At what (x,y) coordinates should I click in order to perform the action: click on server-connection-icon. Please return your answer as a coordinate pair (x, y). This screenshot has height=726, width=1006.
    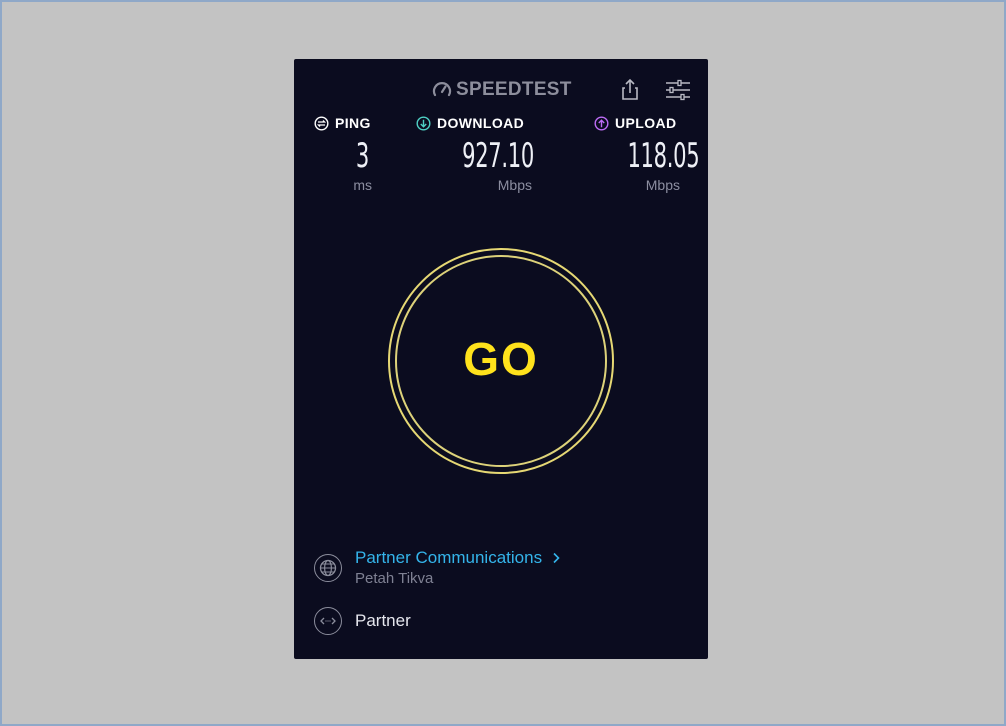
    Looking at the image, I should click on (328, 621).